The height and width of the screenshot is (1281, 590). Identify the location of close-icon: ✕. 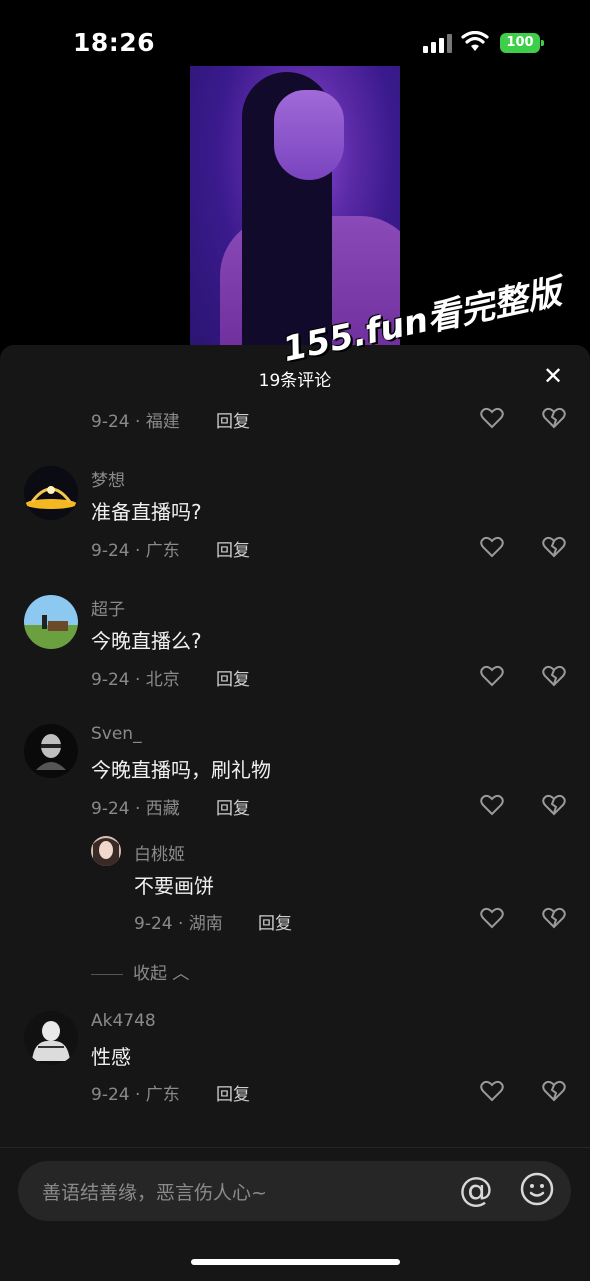
(553, 376).